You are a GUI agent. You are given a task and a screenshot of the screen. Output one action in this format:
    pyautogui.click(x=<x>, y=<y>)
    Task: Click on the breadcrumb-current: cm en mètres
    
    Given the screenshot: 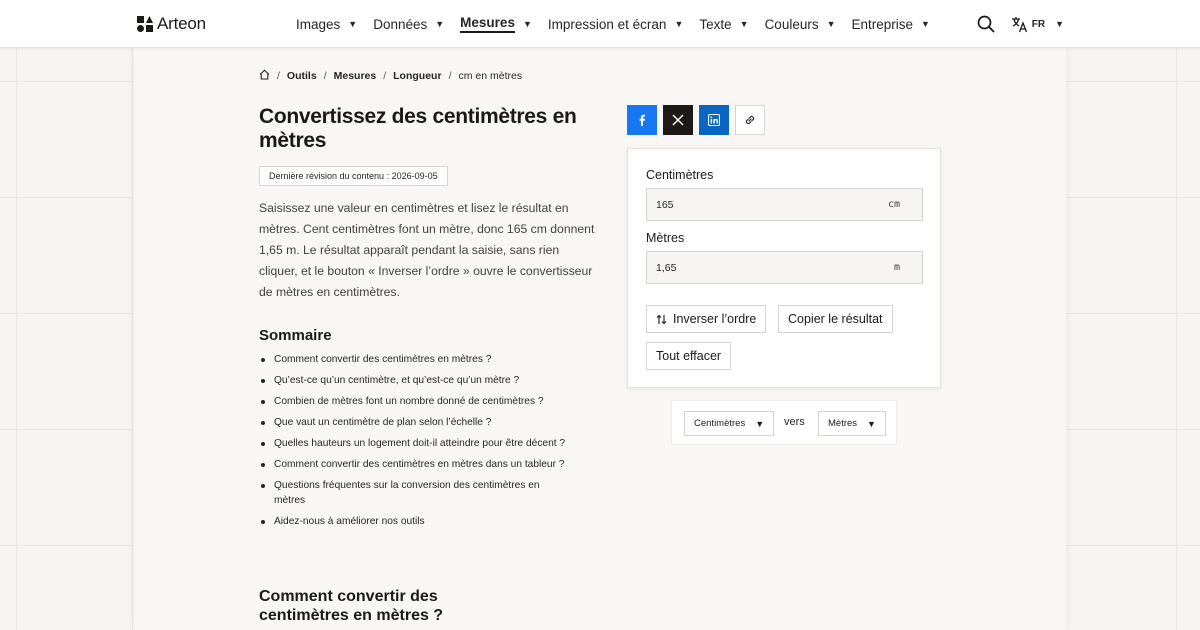 What is the action you would take?
    pyautogui.click(x=490, y=76)
    